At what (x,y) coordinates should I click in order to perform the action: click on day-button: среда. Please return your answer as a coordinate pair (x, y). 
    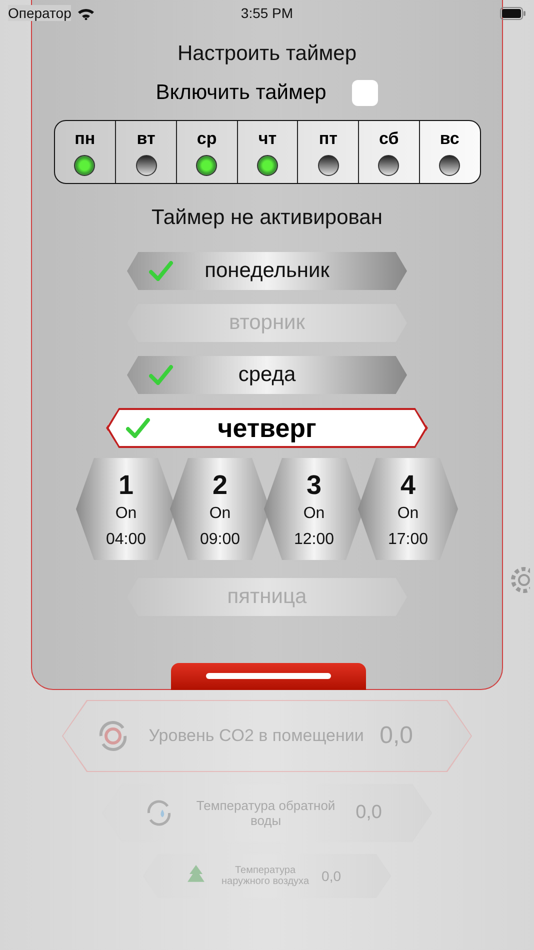
    Looking at the image, I should click on (267, 375).